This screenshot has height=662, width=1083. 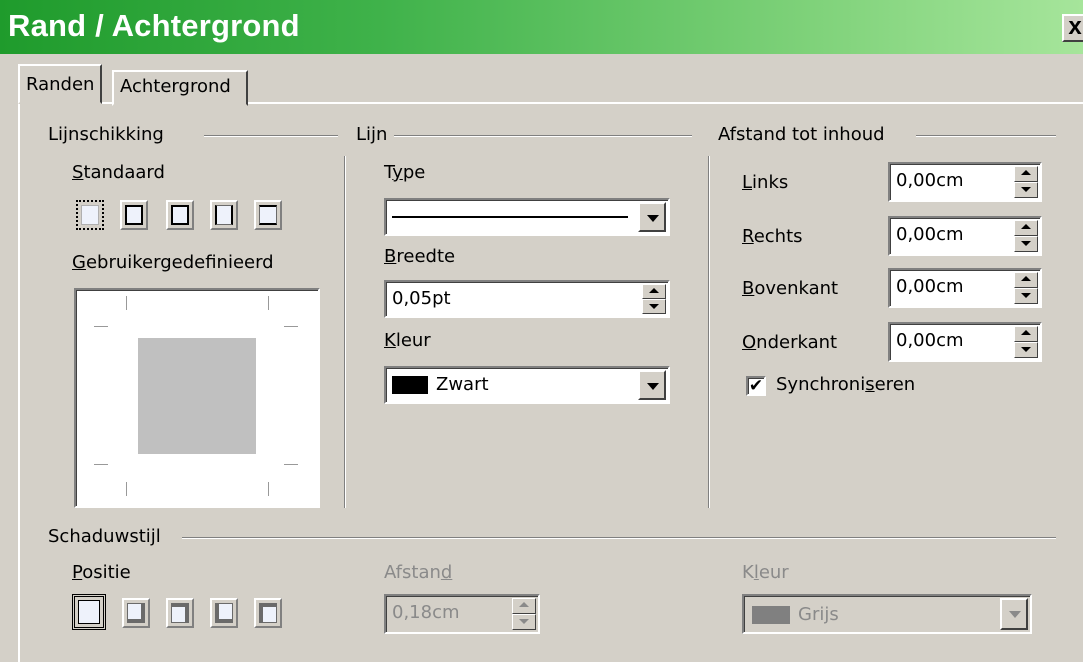 I want to click on title-bar: Rand / Achtergrond x, so click(x=541, y=27).